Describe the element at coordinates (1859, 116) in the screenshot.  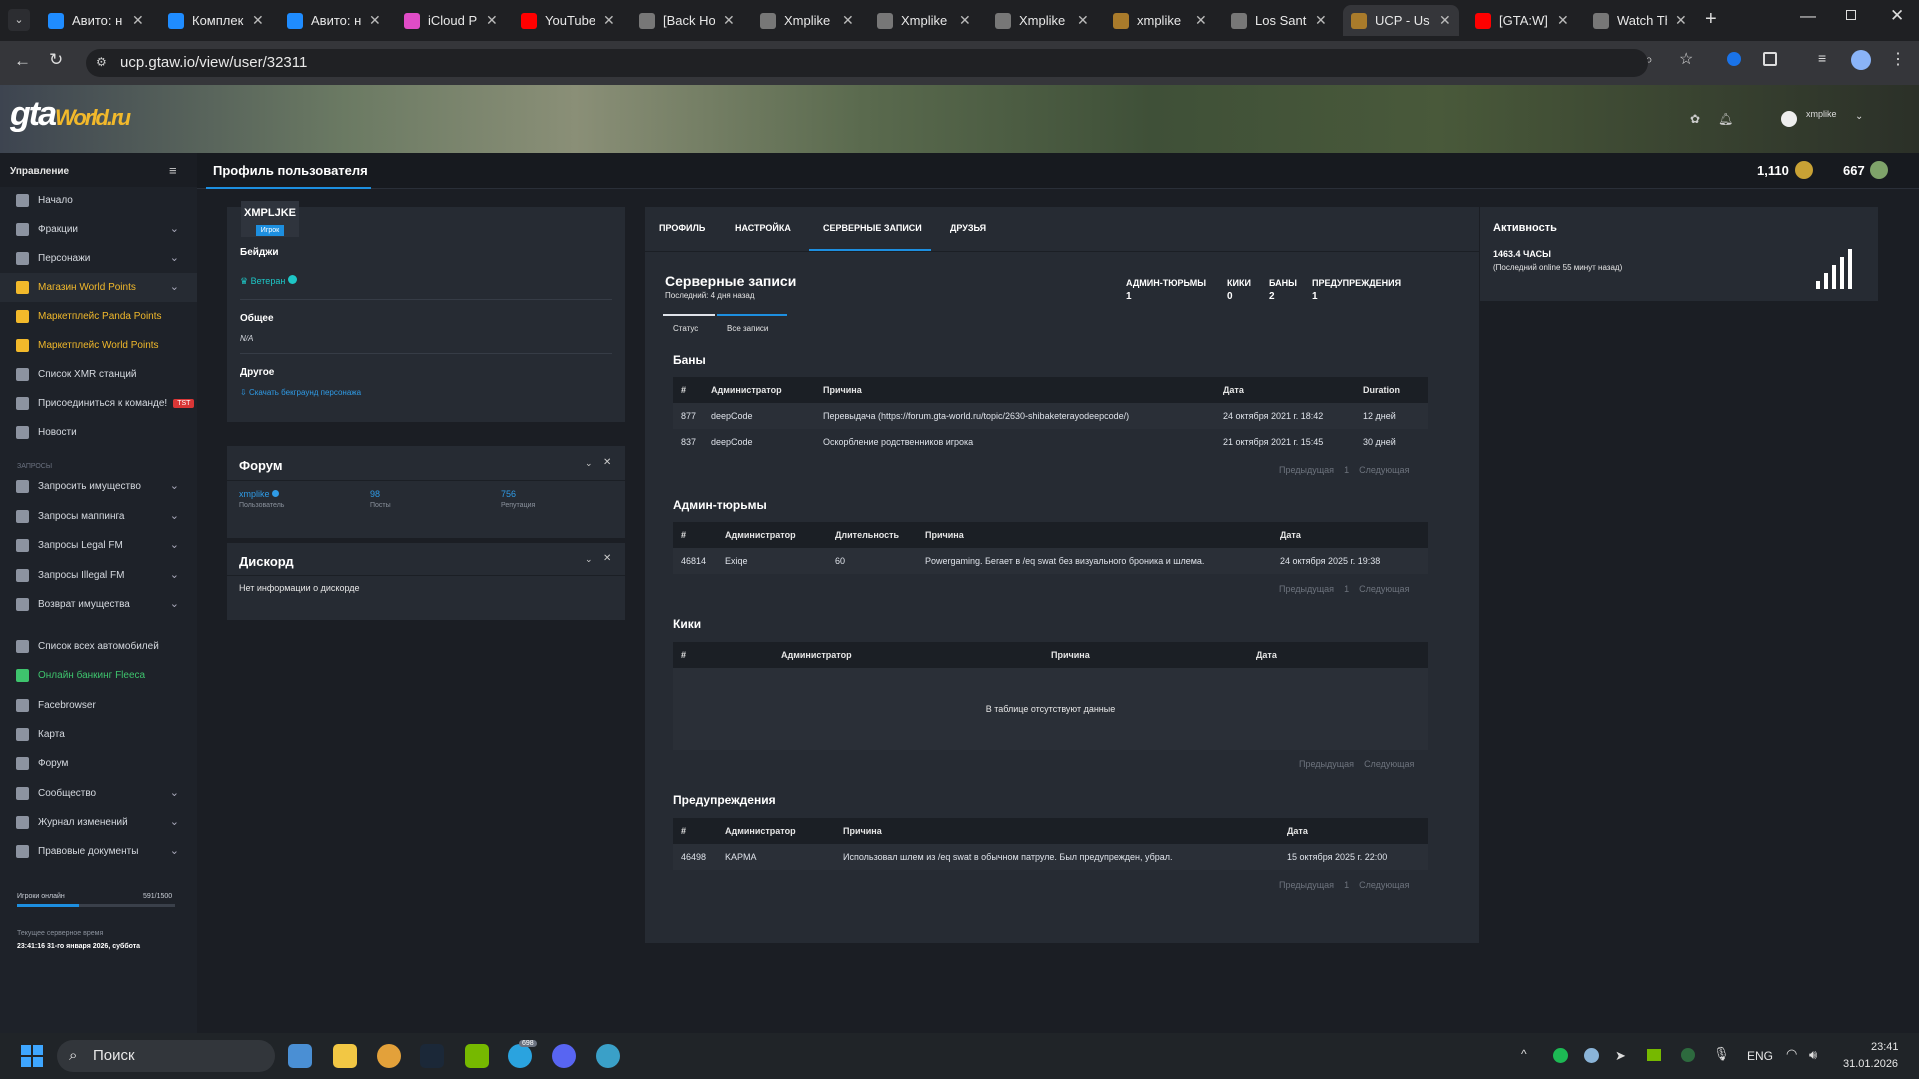
I see `chevron-down-icon: ⌄` at that location.